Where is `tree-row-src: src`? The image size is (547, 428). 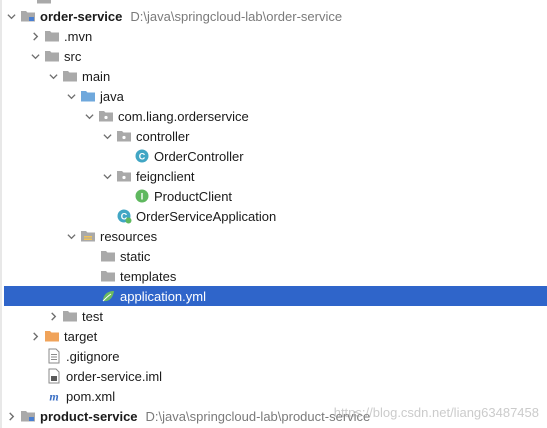
tree-row-src: src is located at coordinates (275, 56).